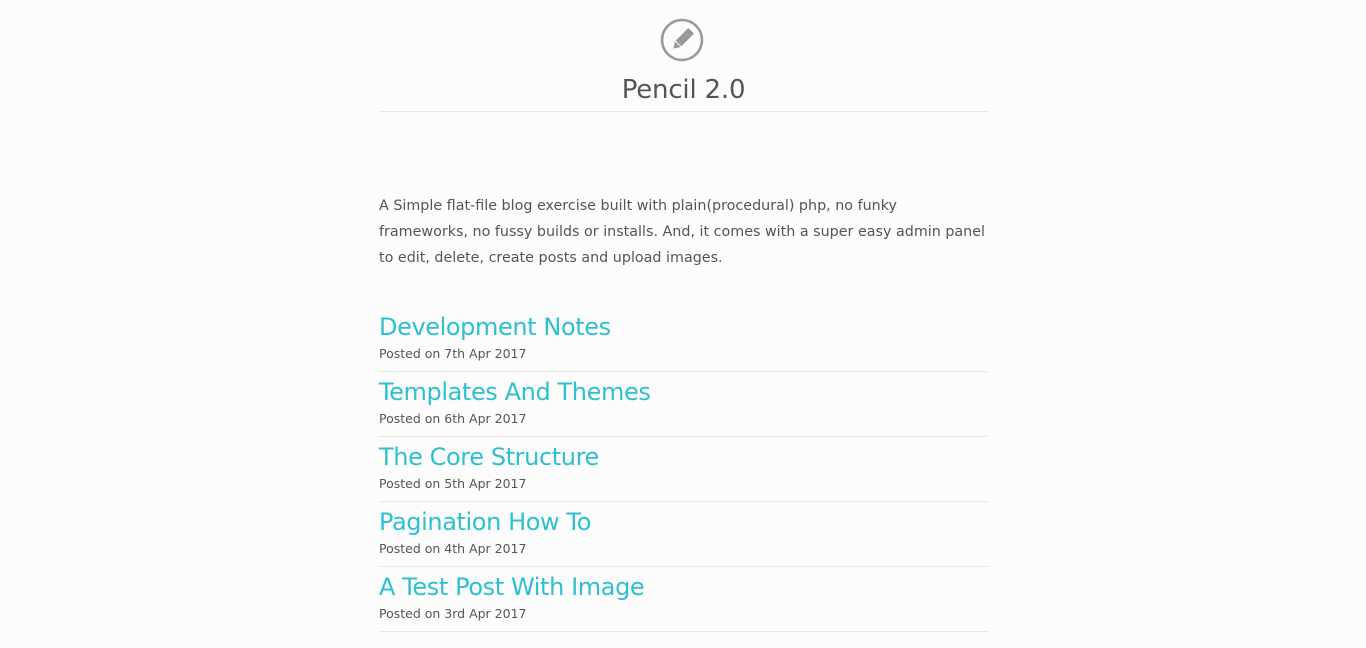 Image resolution: width=1366 pixels, height=648 pixels. I want to click on post-date: Posted on 5th Apr 2017, so click(453, 483).